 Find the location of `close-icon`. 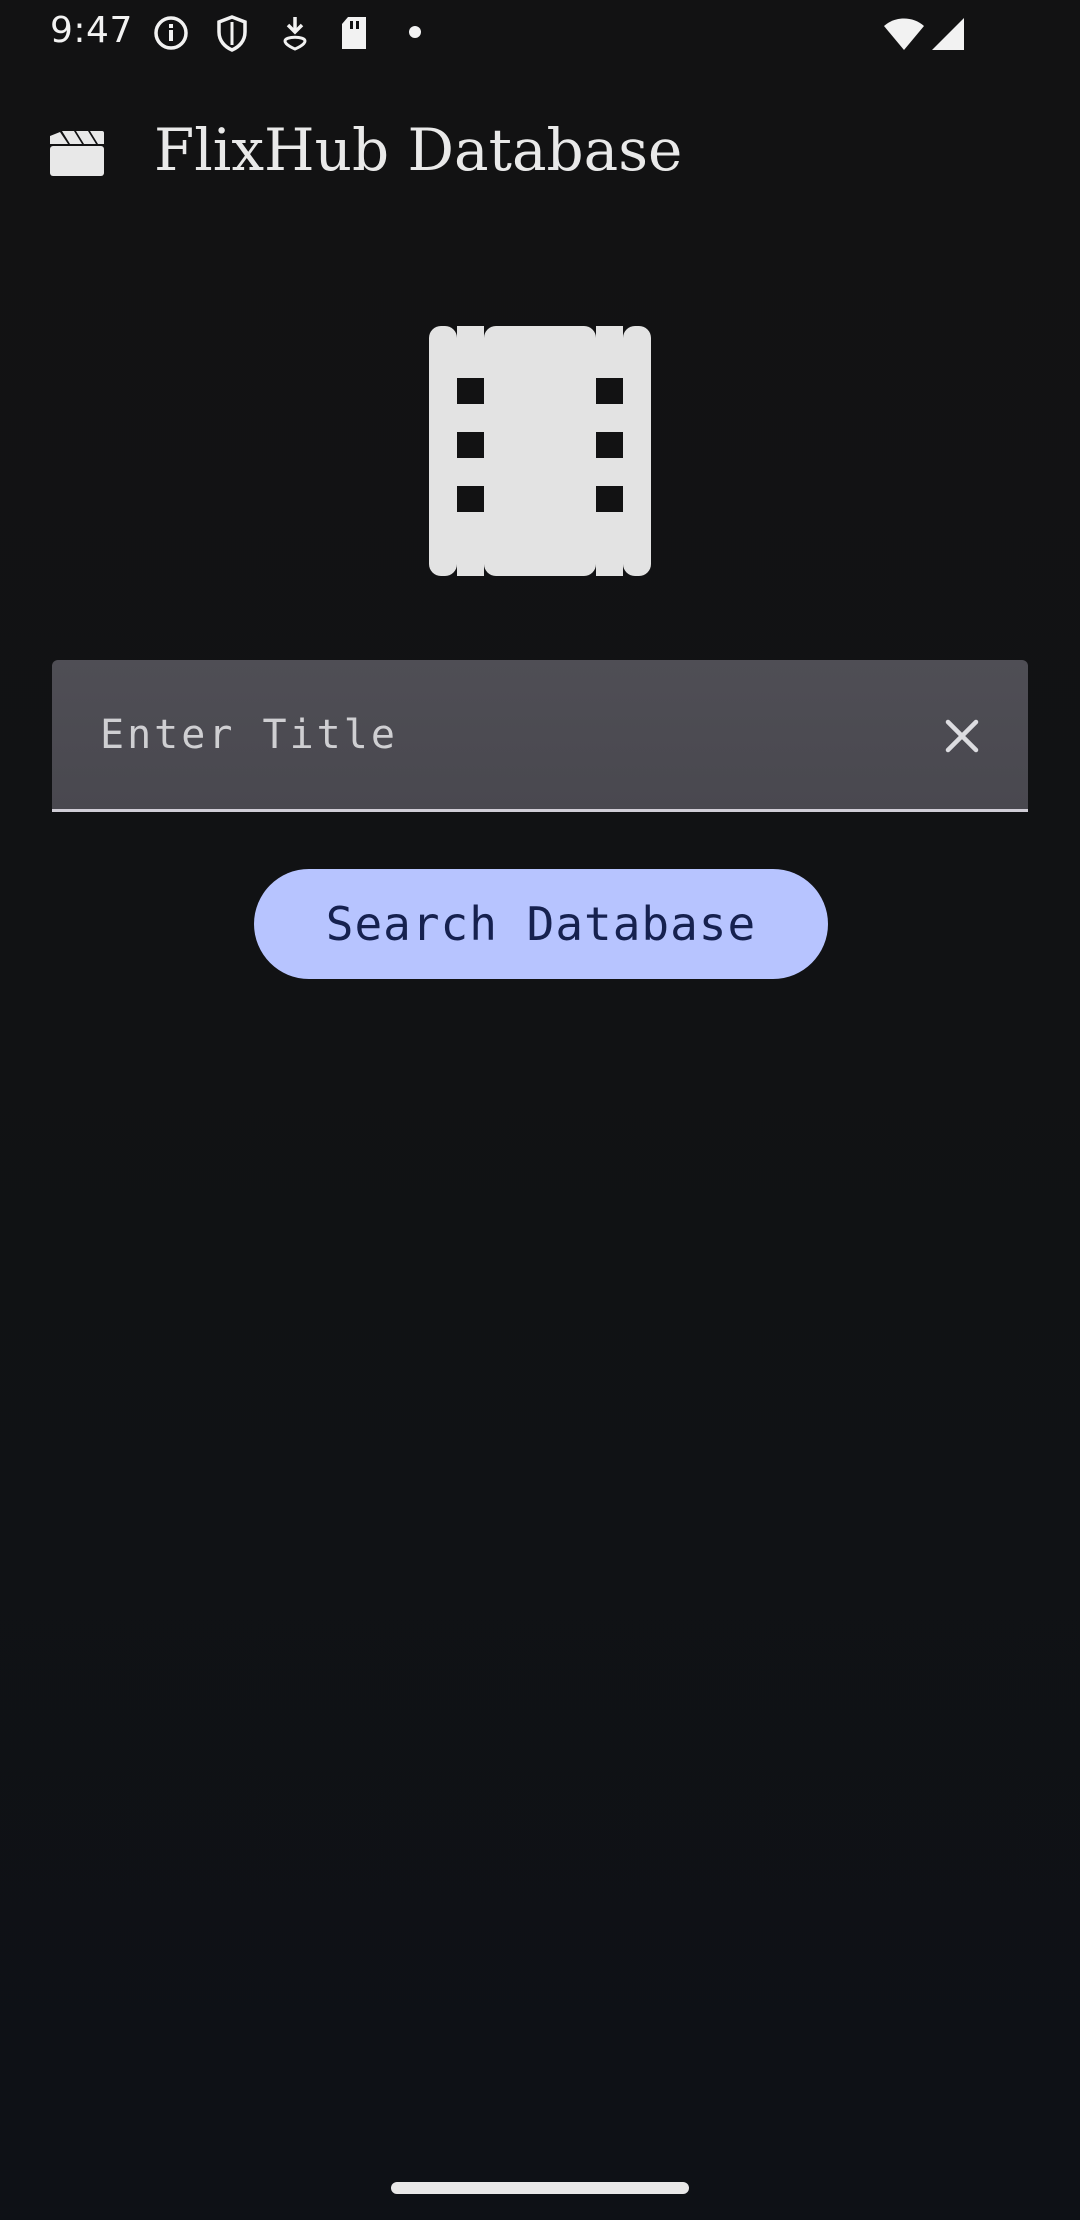

close-icon is located at coordinates (962, 738).